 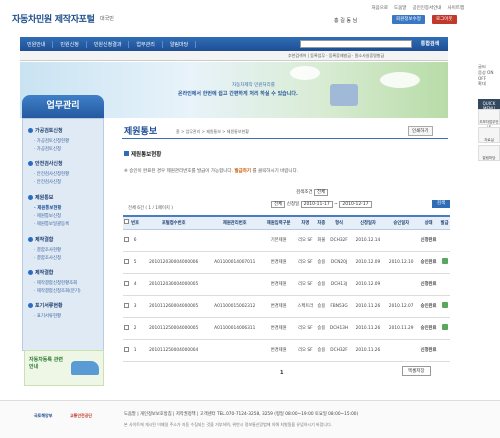 I want to click on col-req: 신청일자, so click(x=368, y=222).